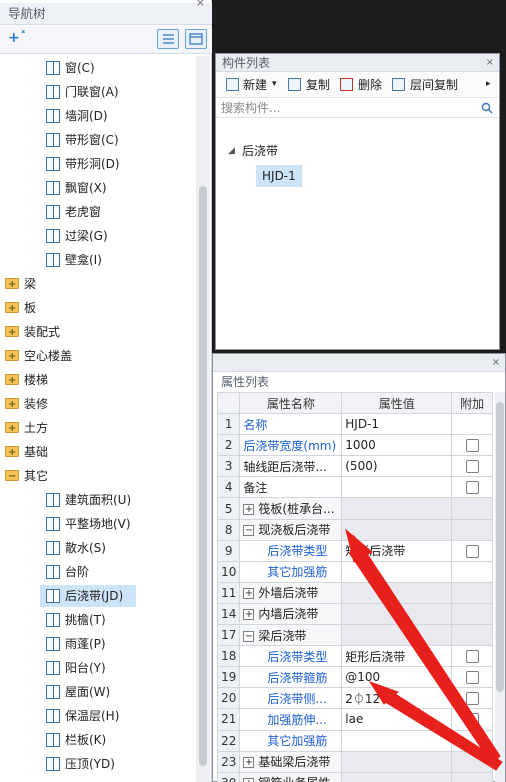  What do you see at coordinates (500, 547) in the screenshot?
I see `property-scrollbar-thumb` at bounding box center [500, 547].